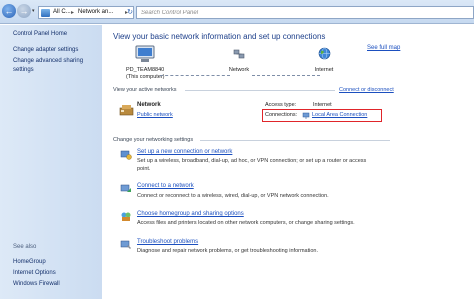 The height and width of the screenshot is (299, 474). I want to click on homegroup-icon, so click(126, 216).